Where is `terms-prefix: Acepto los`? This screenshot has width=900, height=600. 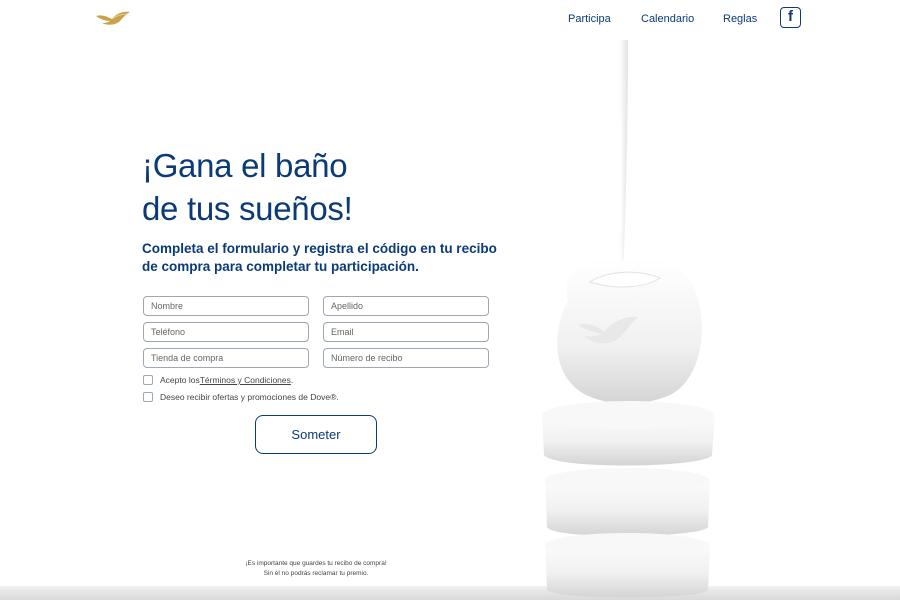
terms-prefix: Acepto los is located at coordinates (180, 380).